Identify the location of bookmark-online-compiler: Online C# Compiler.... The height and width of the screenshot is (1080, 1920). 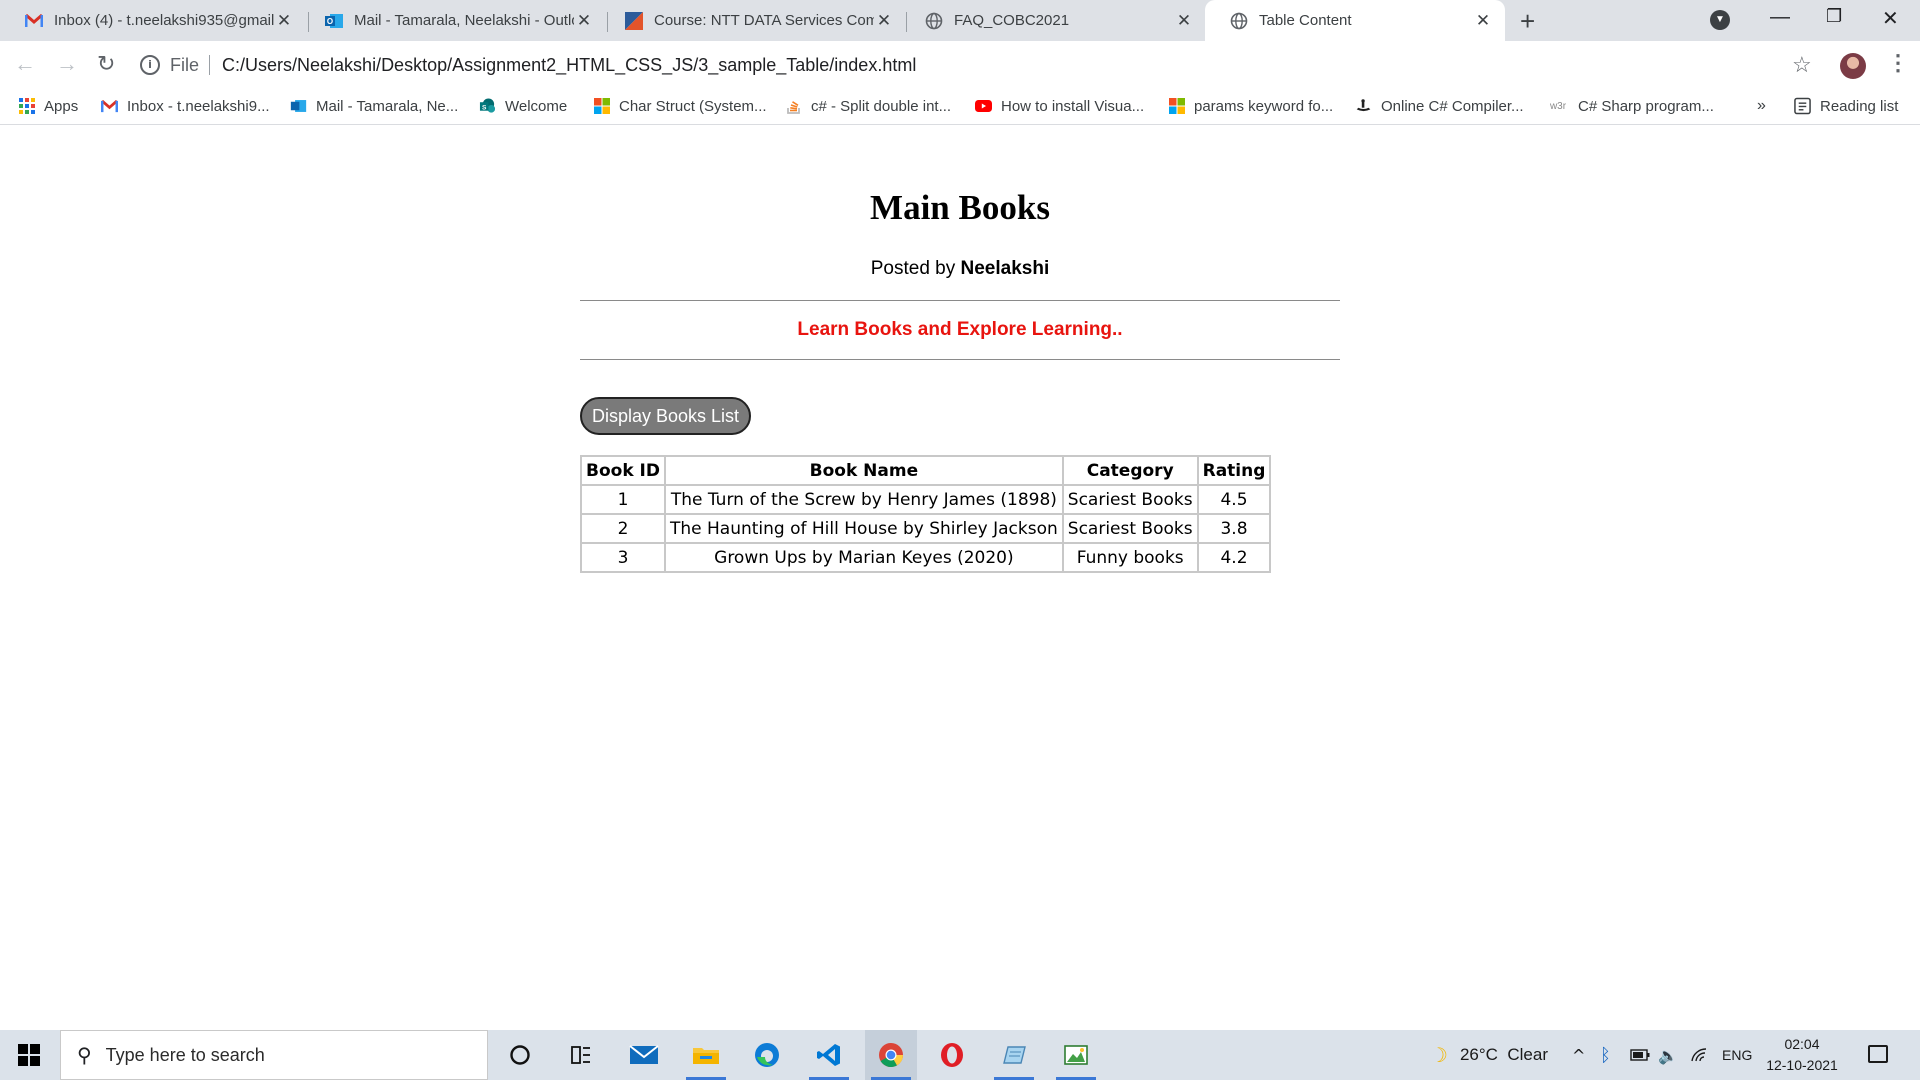
(1439, 106).